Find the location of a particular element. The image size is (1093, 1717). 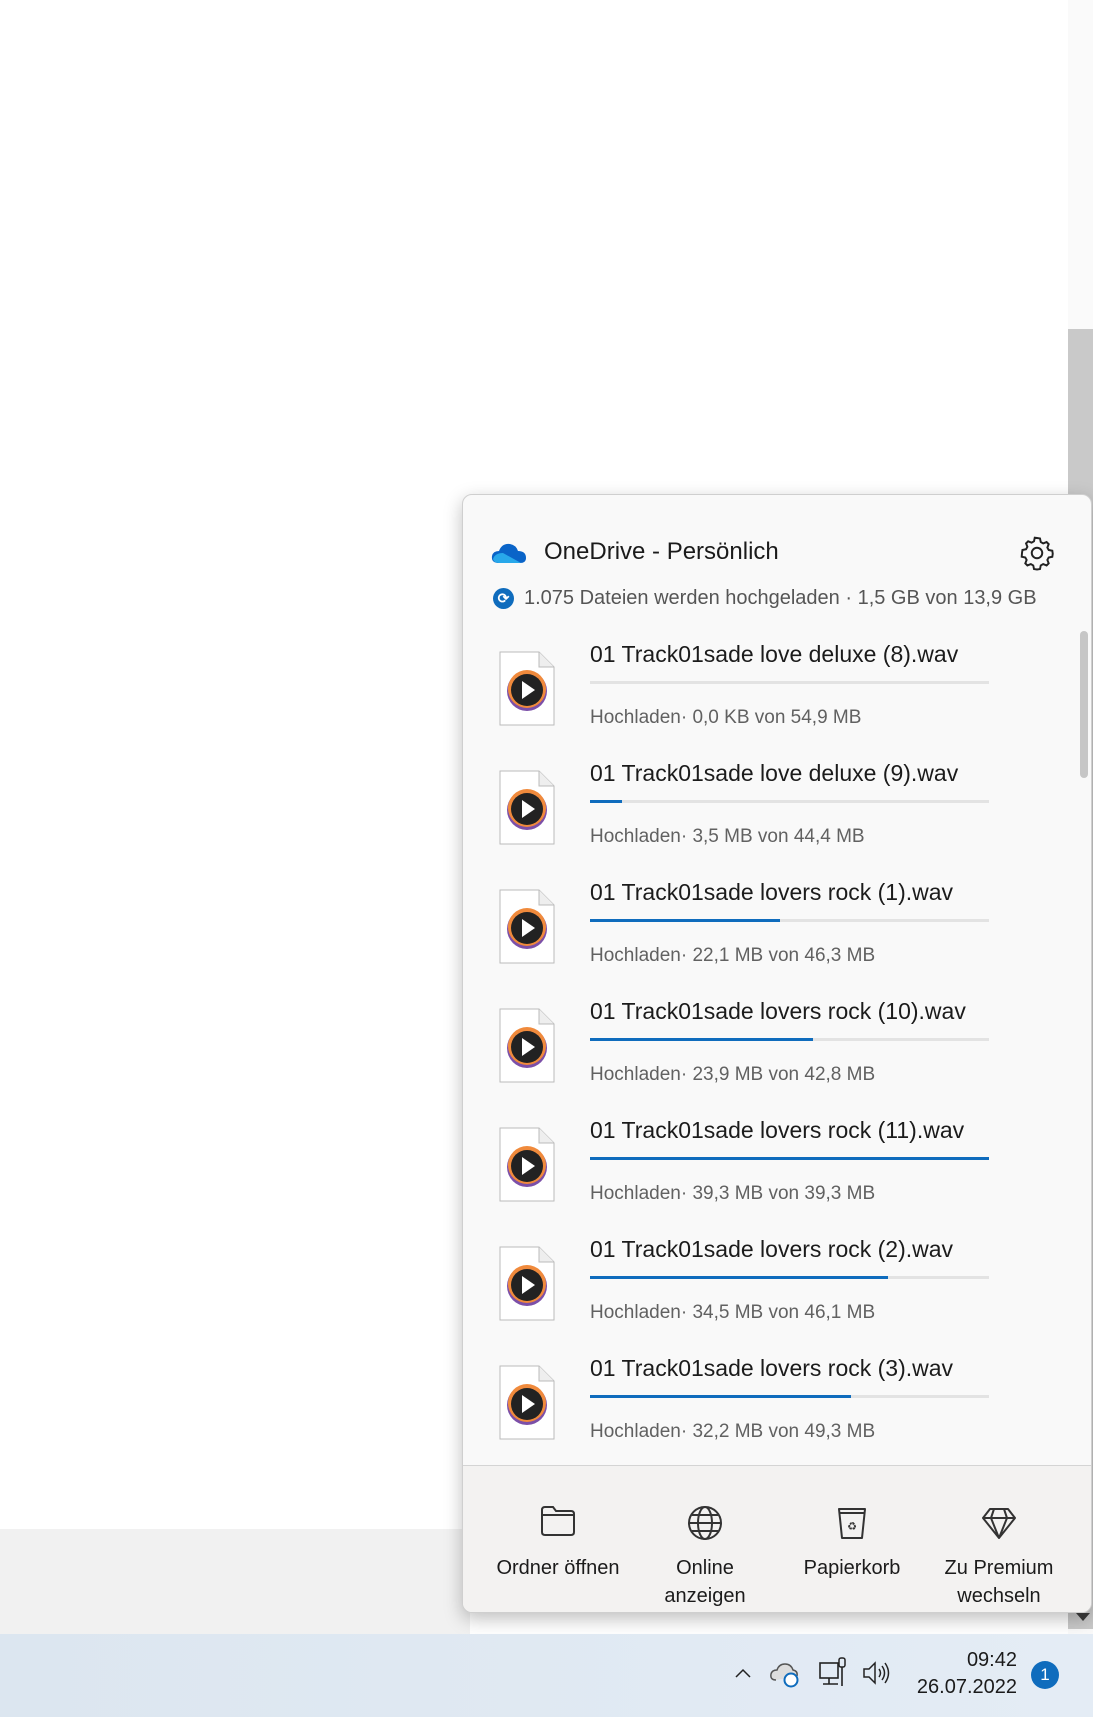

open-folder-label: Ordner öffnen is located at coordinates (558, 1568).